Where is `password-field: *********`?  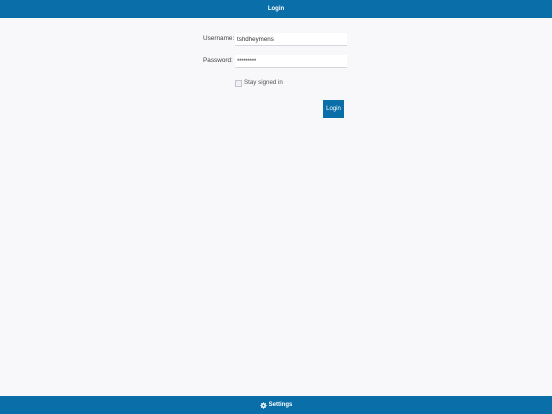
password-field: ********* is located at coordinates (291, 61).